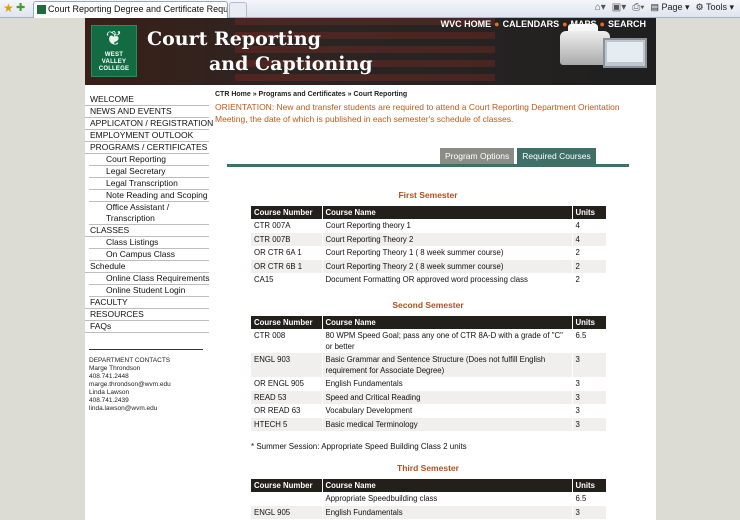 This screenshot has height=520, width=740. I want to click on contact-phone: 408.741.2448, so click(109, 376).